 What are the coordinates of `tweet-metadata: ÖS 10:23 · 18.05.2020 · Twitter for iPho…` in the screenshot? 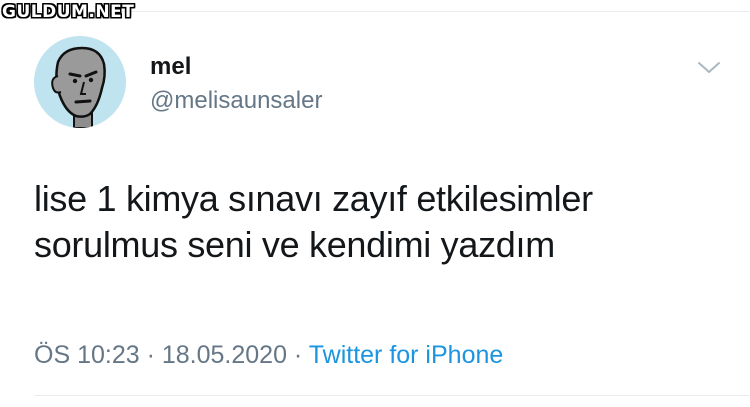 It's located at (268, 355).